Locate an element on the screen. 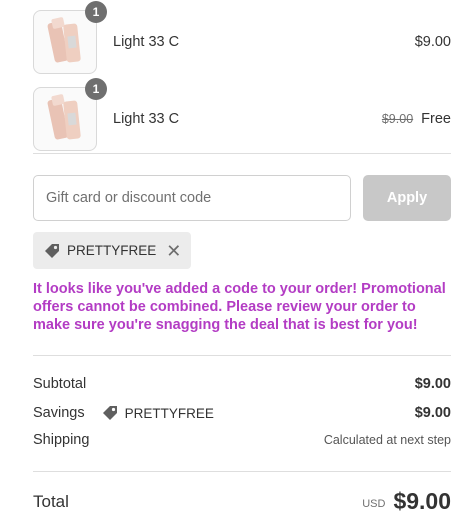 The height and width of the screenshot is (529, 476). total-row: Total USD $9.00 is located at coordinates (242, 501).